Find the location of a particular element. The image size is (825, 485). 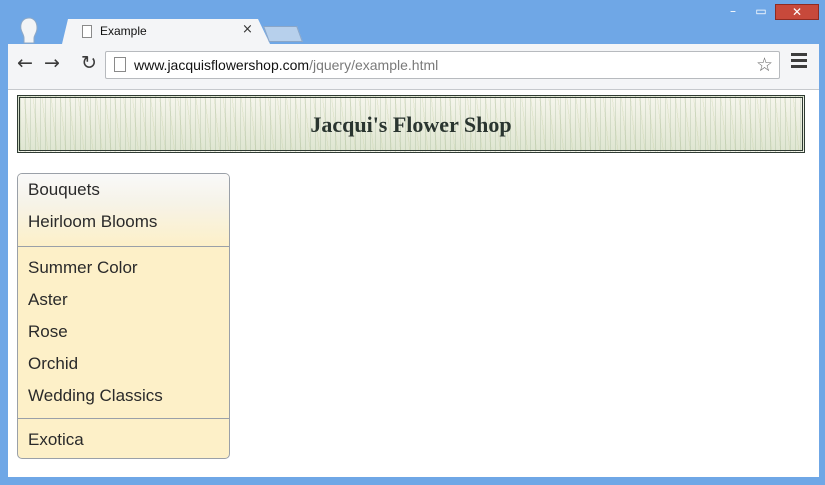

new-tab-button is located at coordinates (283, 34).